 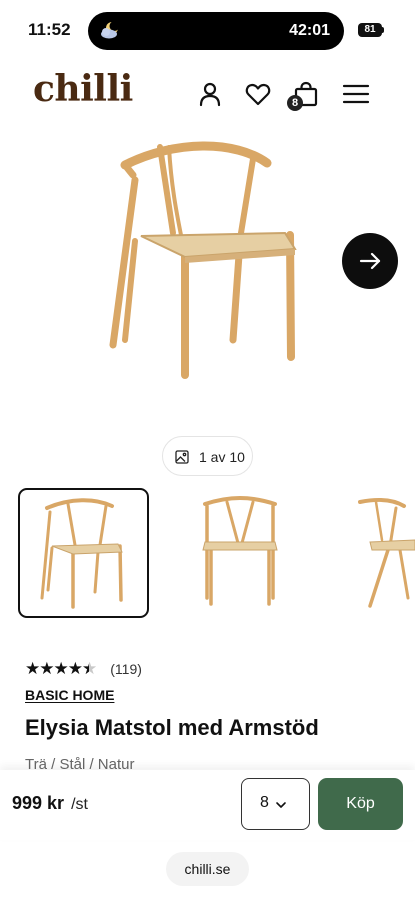 What do you see at coordinates (216, 31) in the screenshot?
I see `dynamic-island: 42:01` at bounding box center [216, 31].